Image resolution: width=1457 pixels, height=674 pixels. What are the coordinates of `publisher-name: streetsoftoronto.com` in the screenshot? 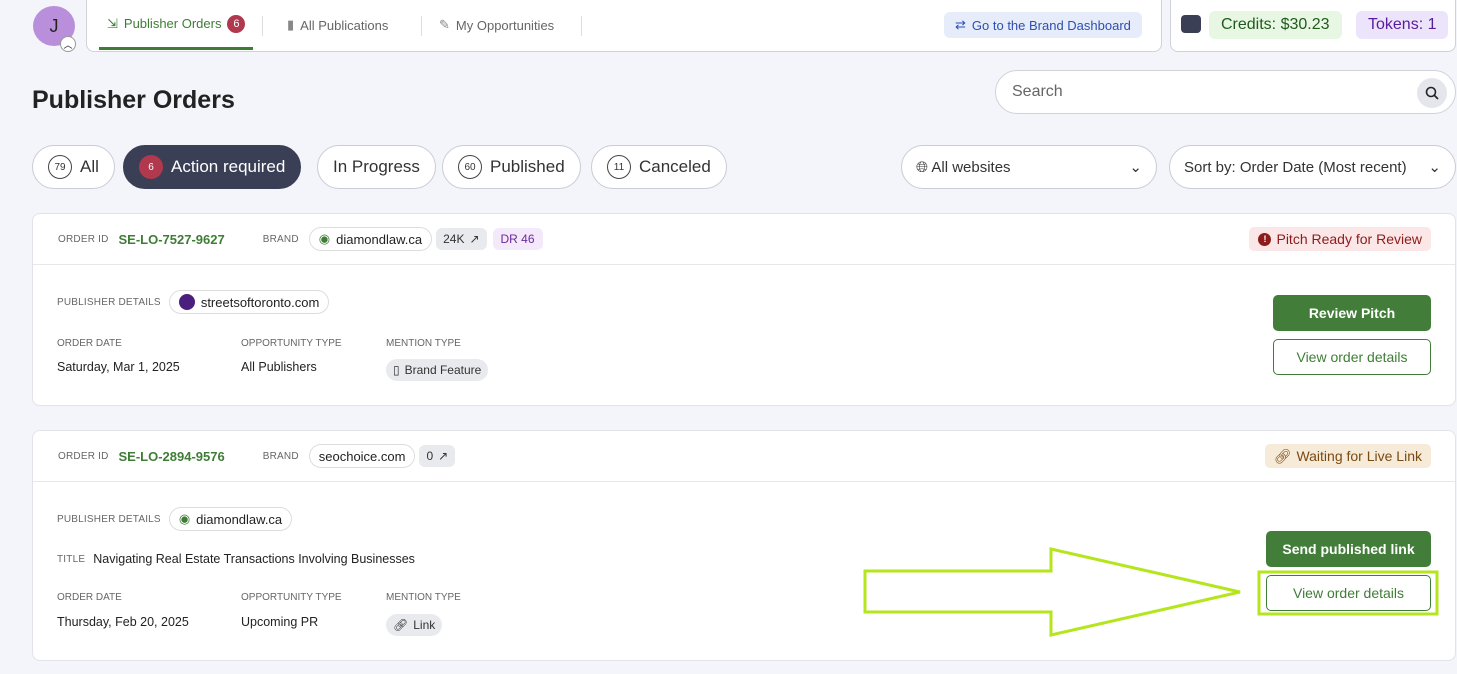 It's located at (260, 302).